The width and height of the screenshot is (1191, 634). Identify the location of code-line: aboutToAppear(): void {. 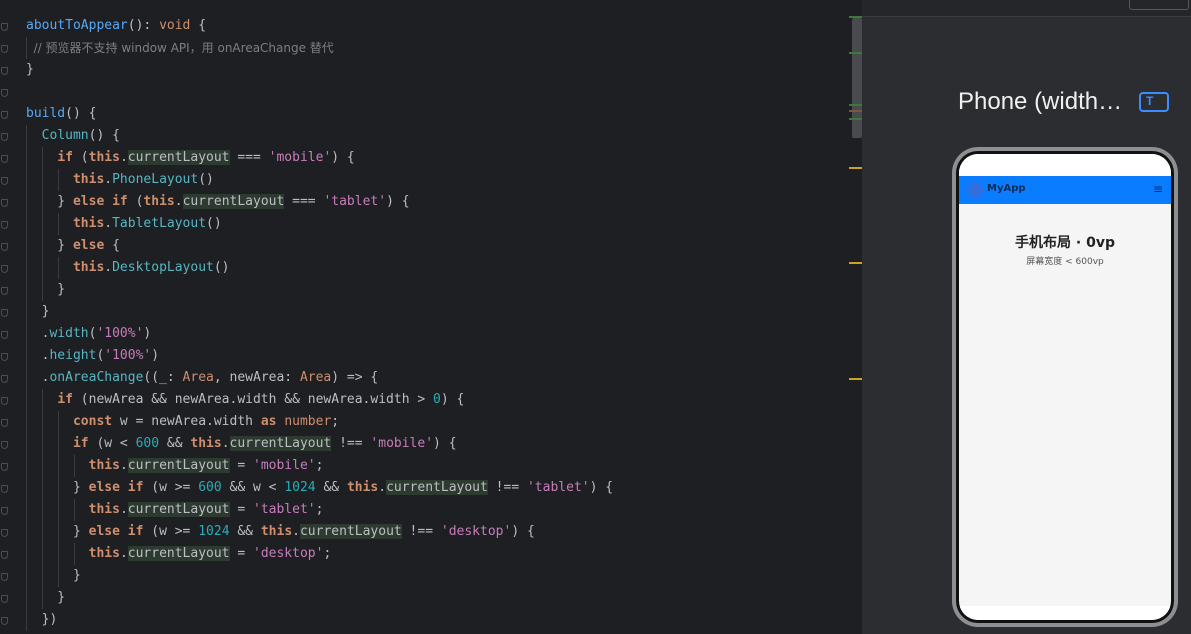
(306, 26).